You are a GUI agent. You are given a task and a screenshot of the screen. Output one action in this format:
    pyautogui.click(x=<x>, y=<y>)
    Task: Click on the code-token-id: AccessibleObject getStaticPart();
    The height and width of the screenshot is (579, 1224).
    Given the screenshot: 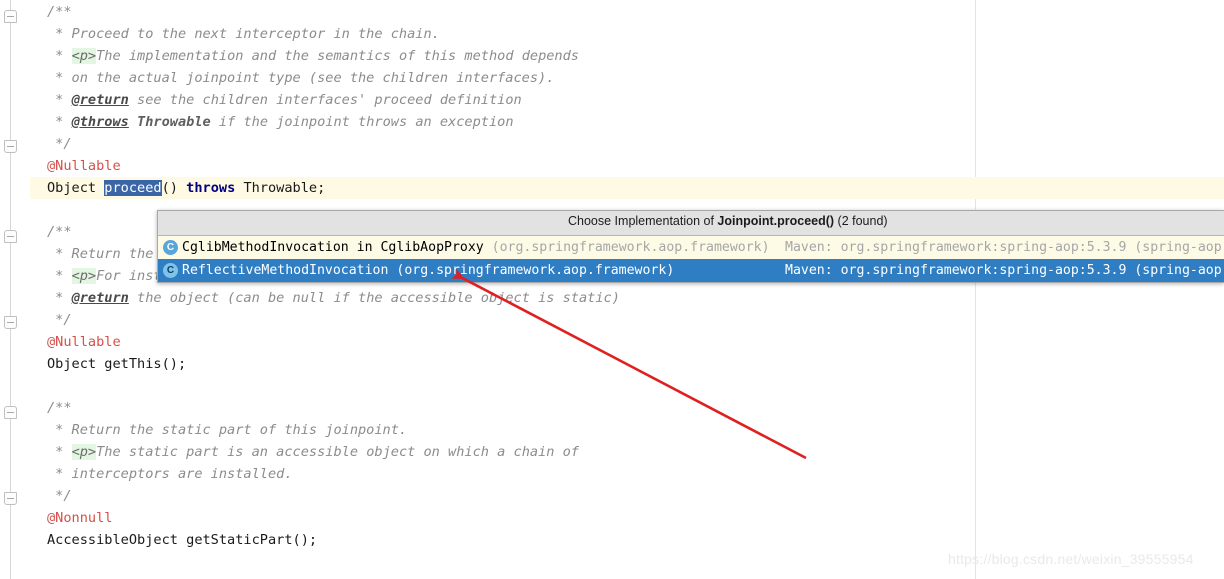 What is the action you would take?
    pyautogui.click(x=182, y=540)
    